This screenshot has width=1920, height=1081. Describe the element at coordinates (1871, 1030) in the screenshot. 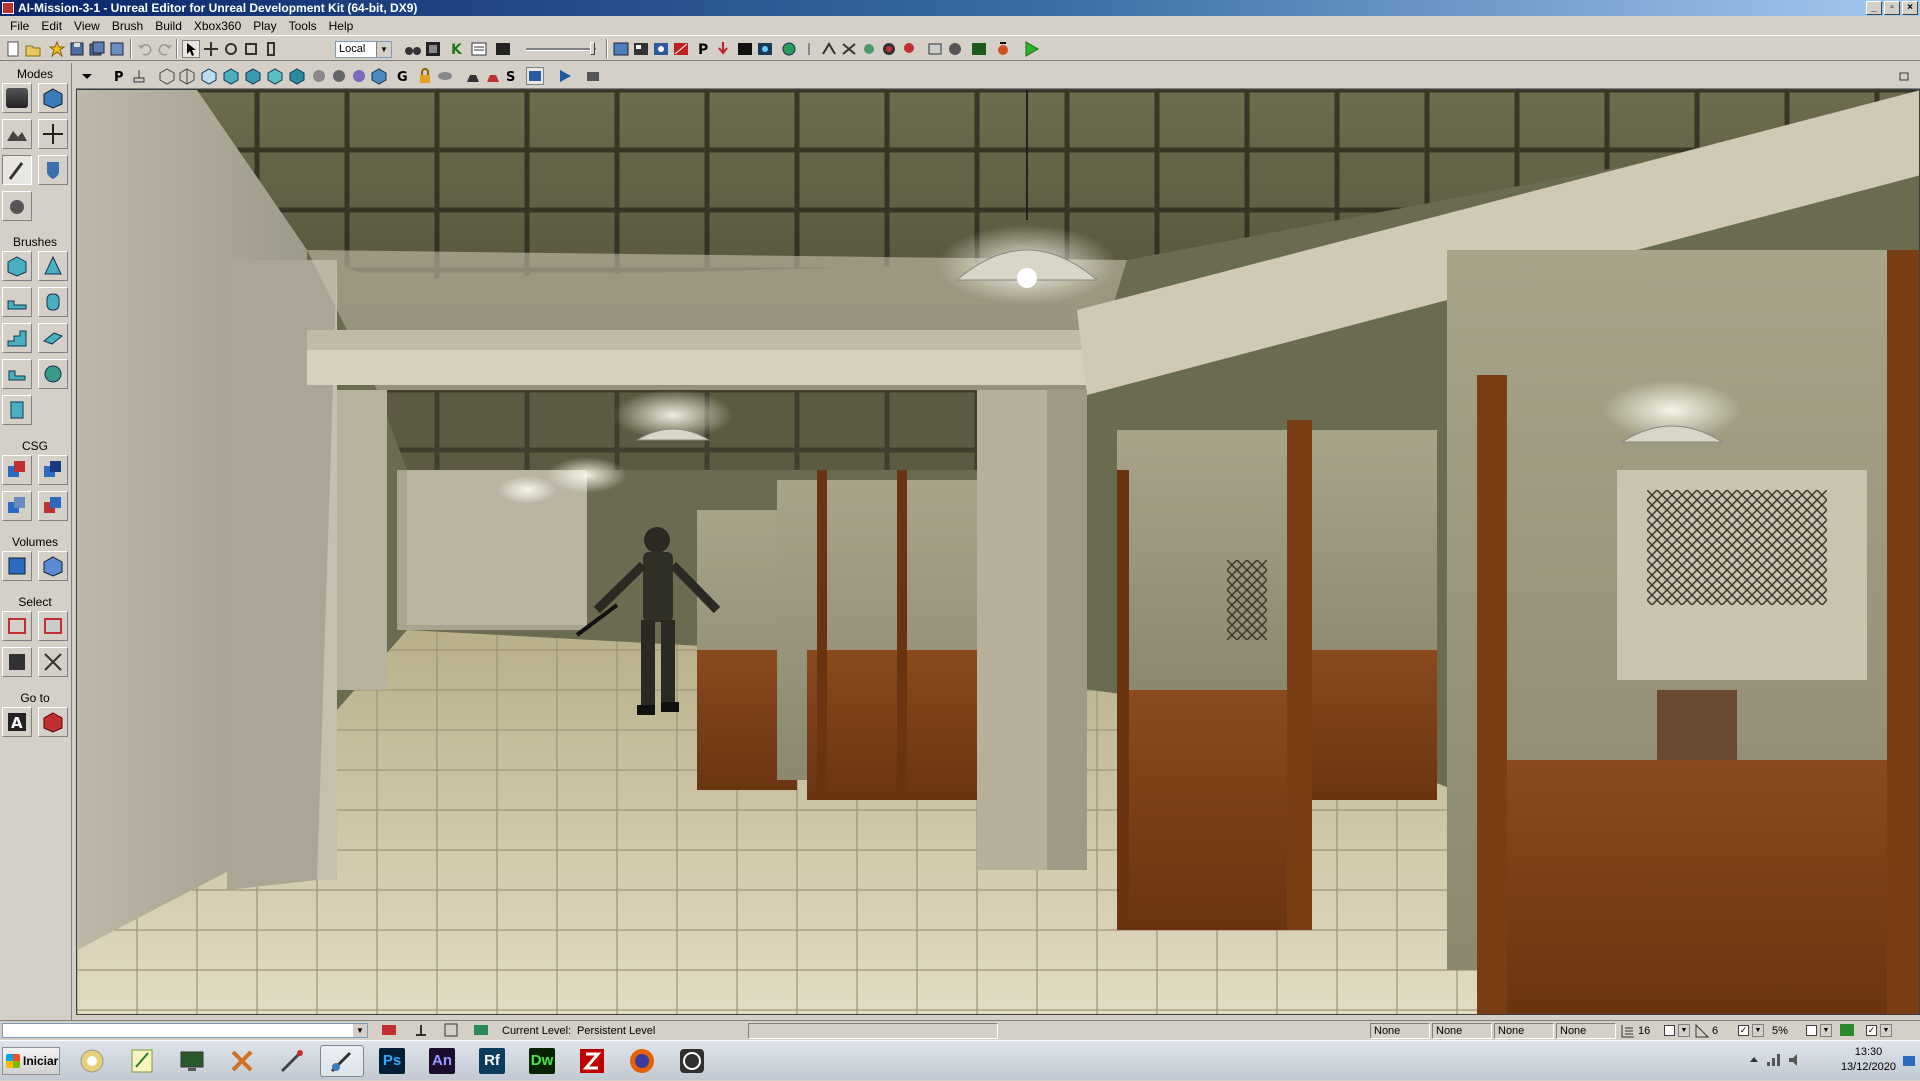

I see `autosave-checkbox: ✓` at that location.